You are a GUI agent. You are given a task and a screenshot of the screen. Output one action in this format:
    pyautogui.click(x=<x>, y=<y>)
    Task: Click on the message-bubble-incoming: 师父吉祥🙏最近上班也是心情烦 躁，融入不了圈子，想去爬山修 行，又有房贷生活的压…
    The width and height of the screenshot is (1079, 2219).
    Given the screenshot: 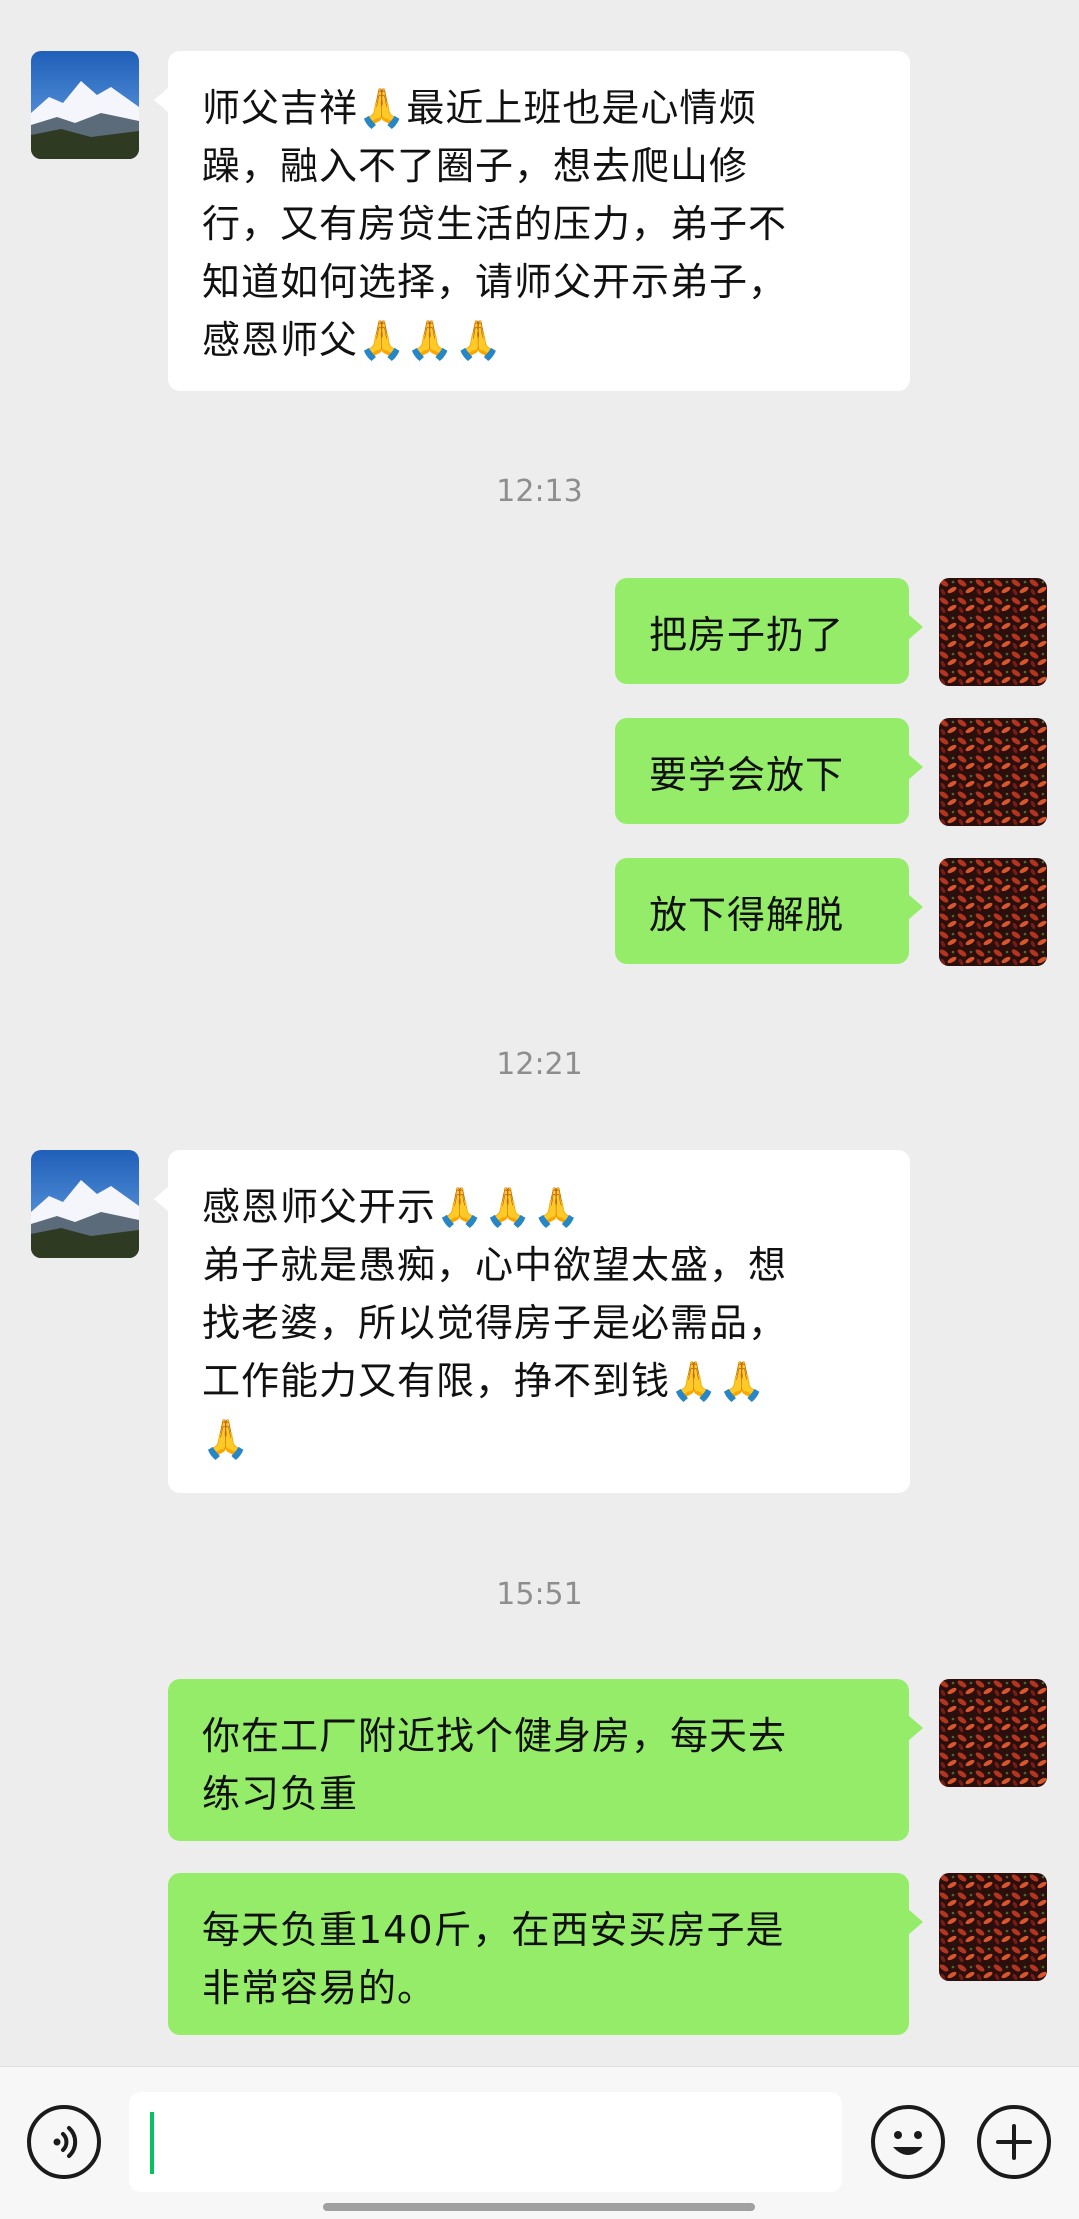 What is the action you would take?
    pyautogui.click(x=532, y=221)
    